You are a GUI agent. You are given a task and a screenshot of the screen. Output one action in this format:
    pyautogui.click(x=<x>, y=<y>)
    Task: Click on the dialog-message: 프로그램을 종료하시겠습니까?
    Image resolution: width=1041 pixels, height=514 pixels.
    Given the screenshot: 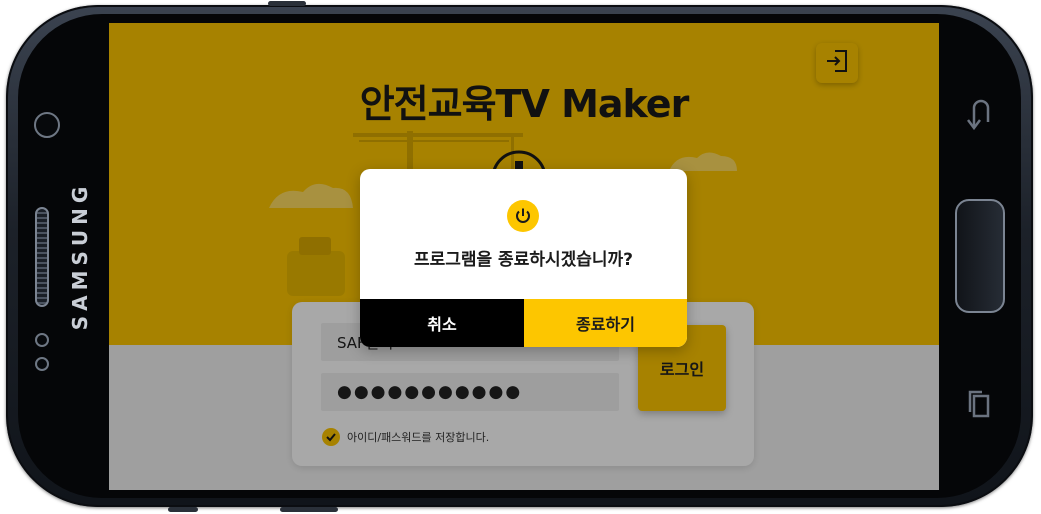 What is the action you would take?
    pyautogui.click(x=523, y=260)
    